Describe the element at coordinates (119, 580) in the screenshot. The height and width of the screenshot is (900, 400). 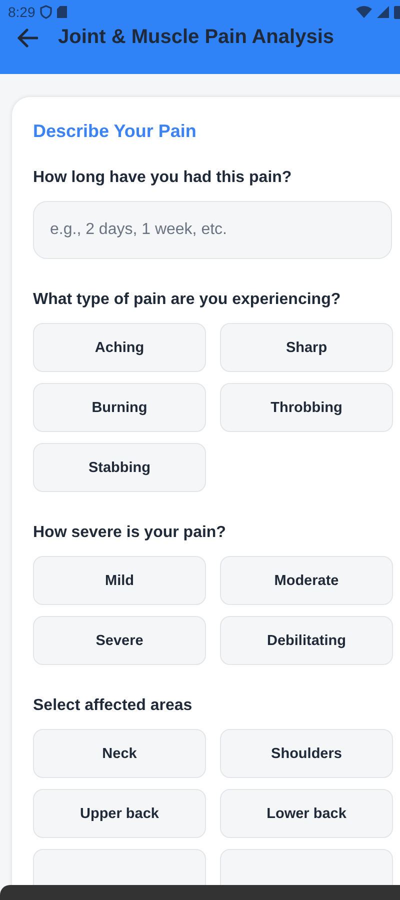
I see `option-button: Mild` at that location.